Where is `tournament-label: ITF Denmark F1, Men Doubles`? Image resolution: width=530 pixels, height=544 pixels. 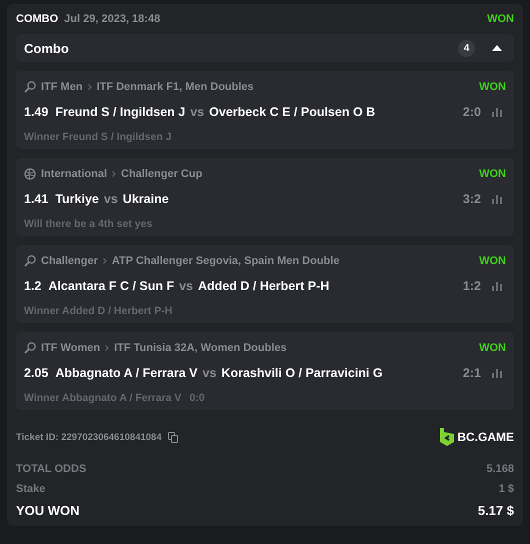
tournament-label: ITF Denmark F1, Men Doubles is located at coordinates (175, 87).